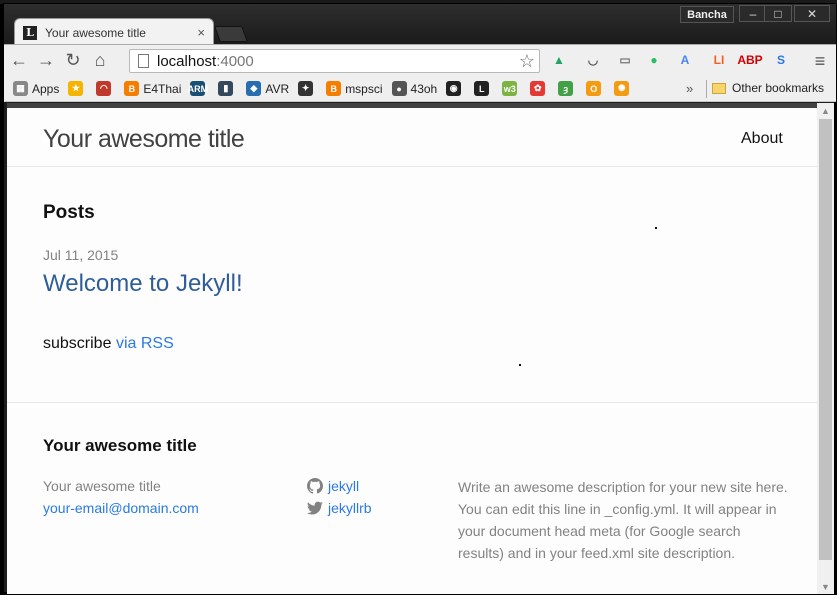  What do you see at coordinates (424, 88) in the screenshot?
I see `bookmark-label: 43oh` at bounding box center [424, 88].